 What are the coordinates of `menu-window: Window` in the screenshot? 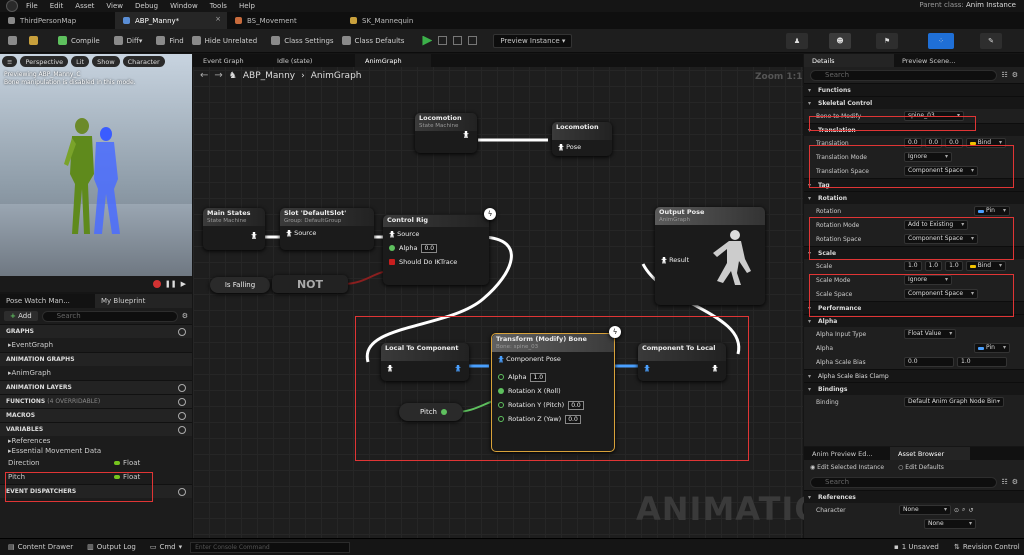 It's located at (184, 6).